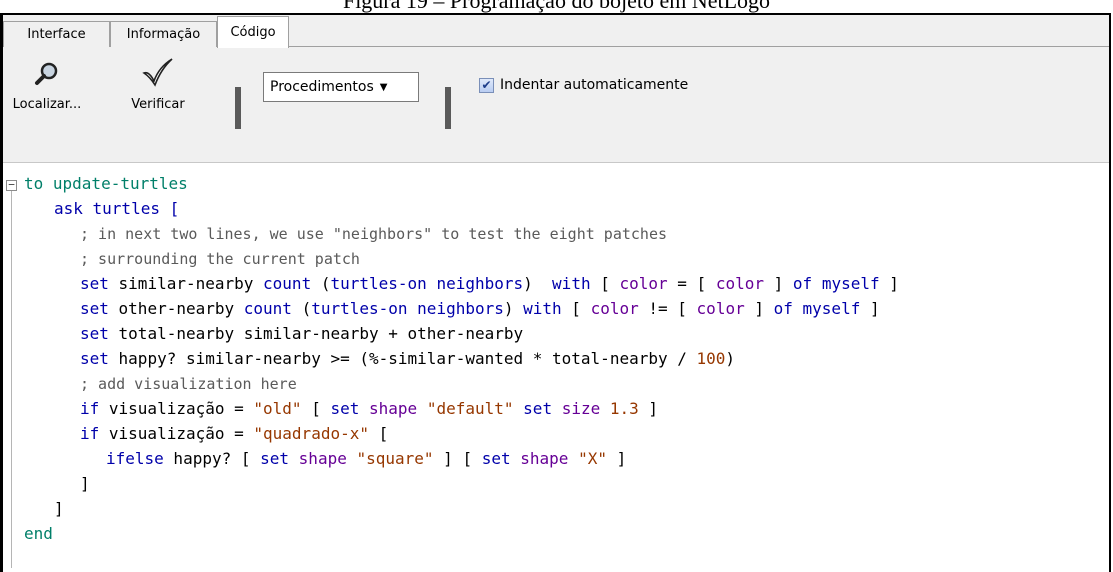 This screenshot has height=572, width=1113. Describe the element at coordinates (163, 34) in the screenshot. I see `tab-informacao: Informação` at that location.